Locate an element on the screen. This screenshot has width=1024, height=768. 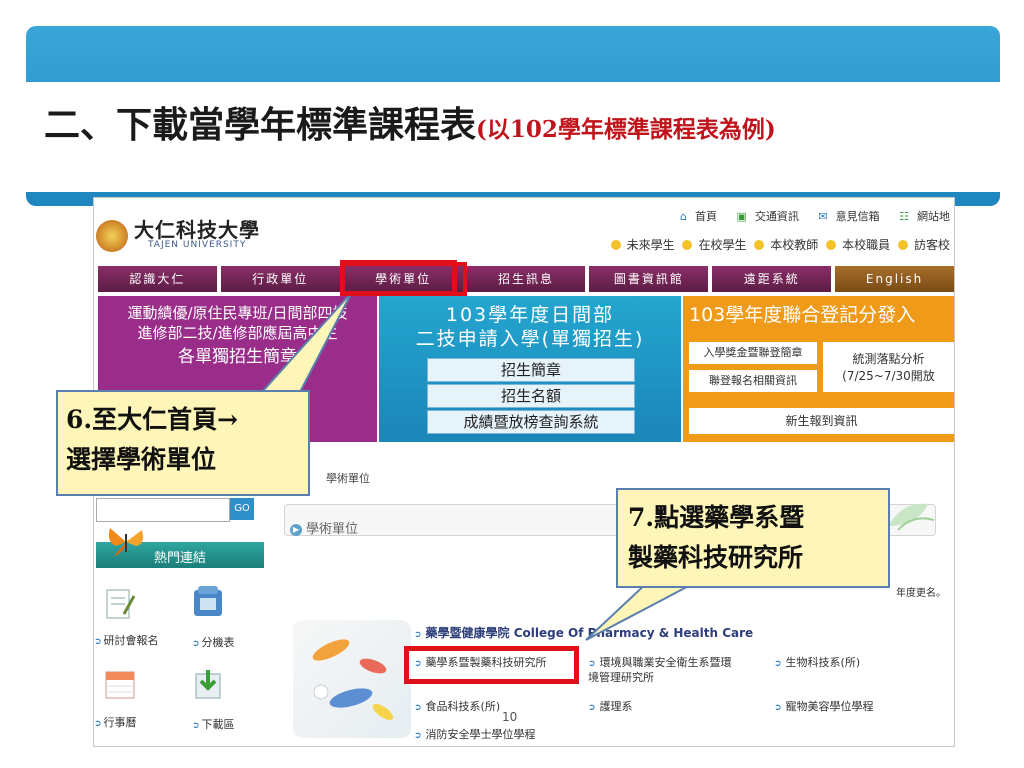
callout-7-line1: 7.點選藥學系暨 is located at coordinates (716, 517).